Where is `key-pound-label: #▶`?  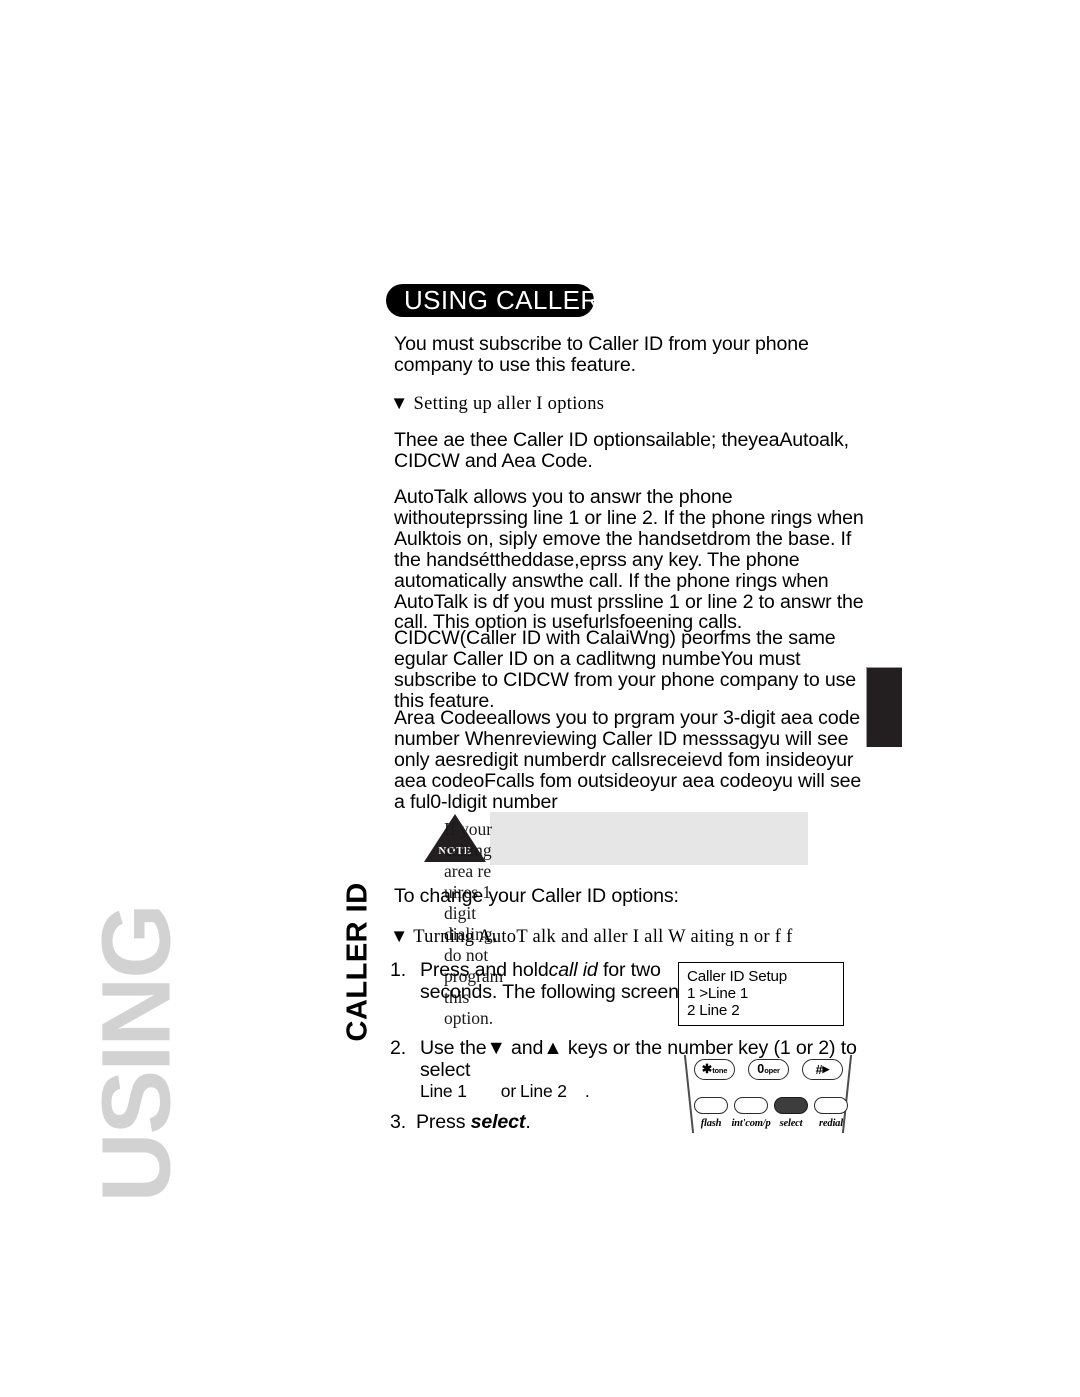 key-pound-label: #▶ is located at coordinates (822, 1069).